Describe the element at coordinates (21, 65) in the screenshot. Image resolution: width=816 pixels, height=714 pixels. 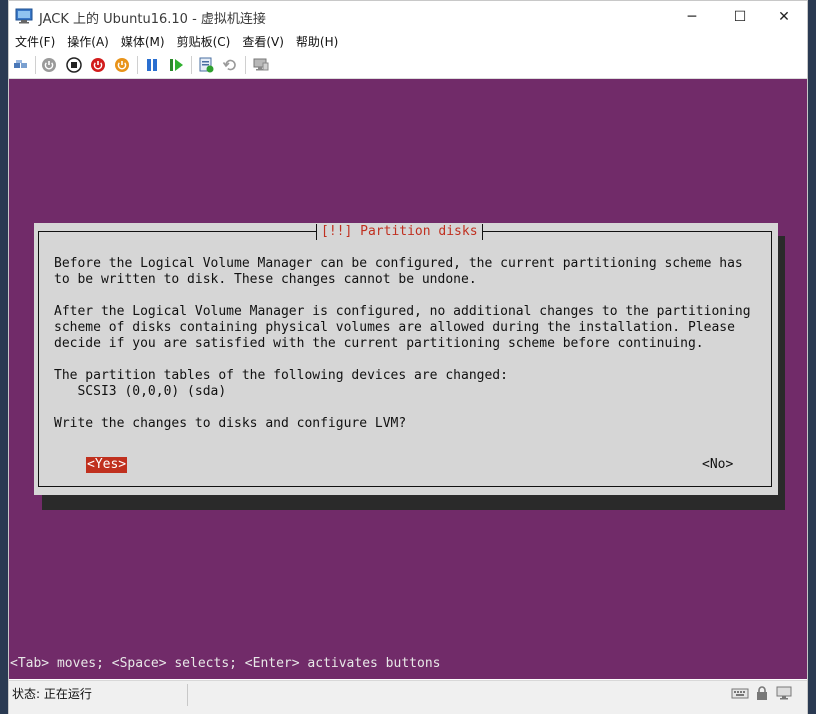
I see `ctrl-alt-del-icon` at that location.